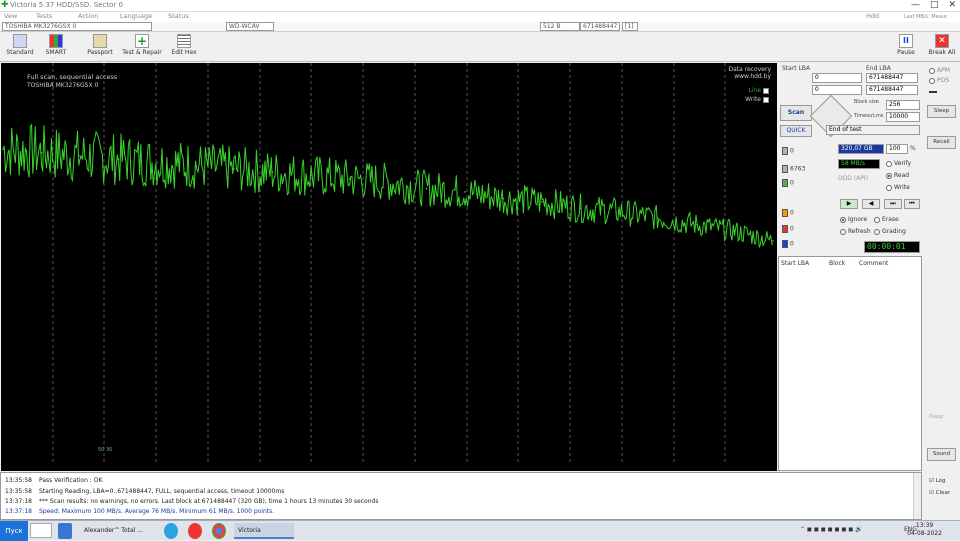 The width and height of the screenshot is (960, 541). Describe the element at coordinates (943, 70) in the screenshot. I see `apm-label: APM` at that location.